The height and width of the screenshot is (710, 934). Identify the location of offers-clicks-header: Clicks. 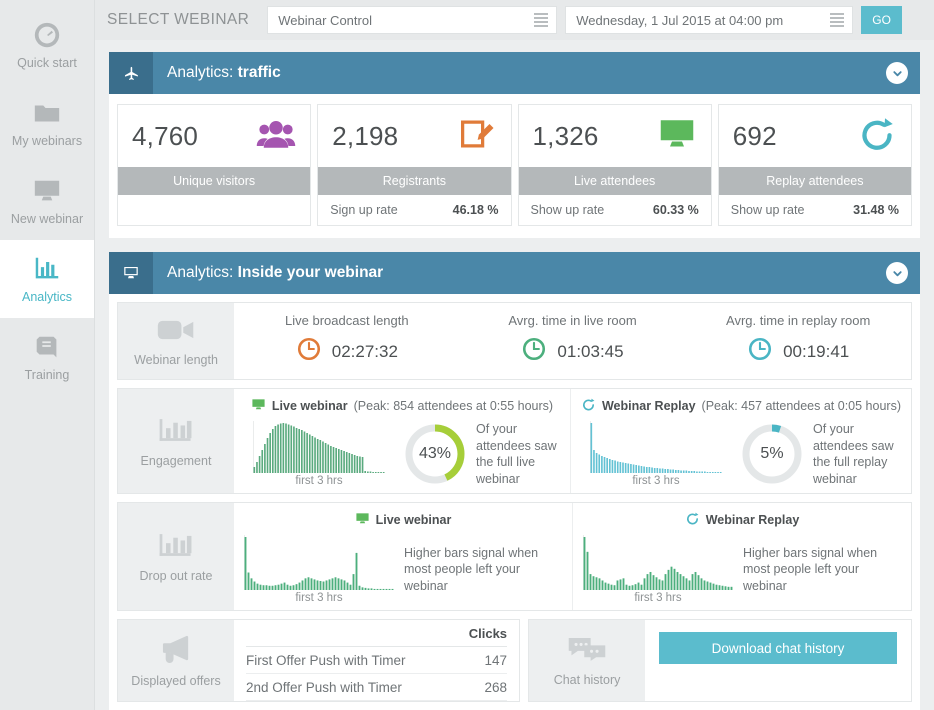
(377, 636).